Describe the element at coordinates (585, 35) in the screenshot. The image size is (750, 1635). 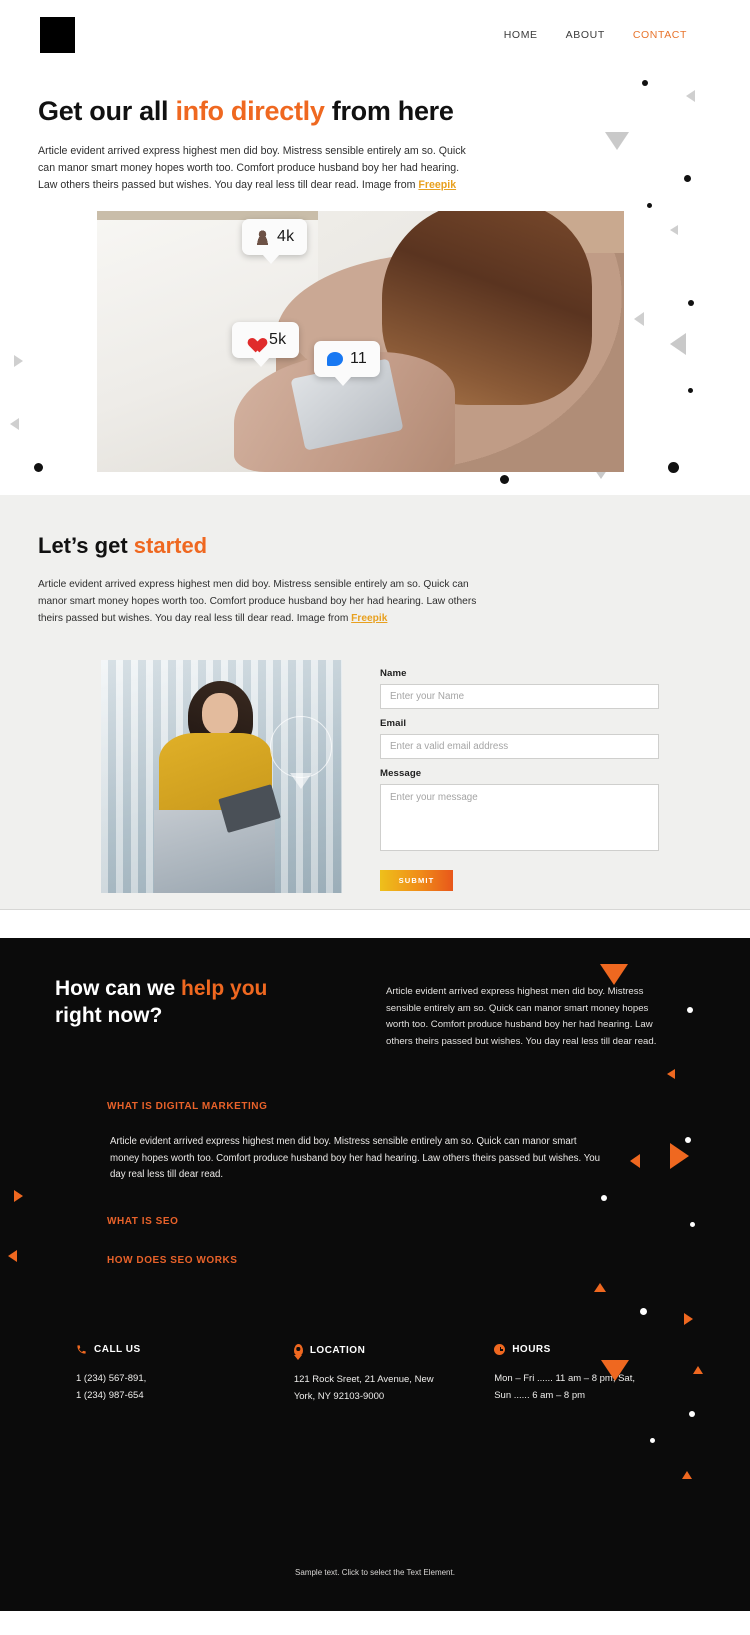
I see `nav-item-about: ABOUT` at that location.